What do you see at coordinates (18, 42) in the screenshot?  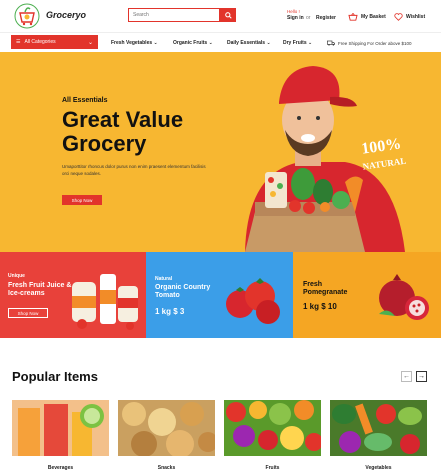 I see `menu-icon: ☰` at bounding box center [18, 42].